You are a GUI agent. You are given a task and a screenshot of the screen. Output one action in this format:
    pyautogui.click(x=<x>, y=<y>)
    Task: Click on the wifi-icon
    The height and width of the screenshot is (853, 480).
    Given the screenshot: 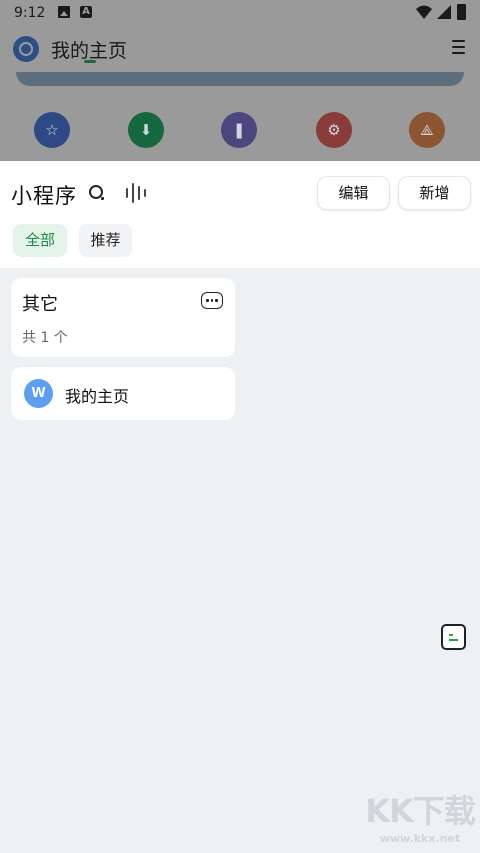 What is the action you would take?
    pyautogui.click(x=424, y=12)
    